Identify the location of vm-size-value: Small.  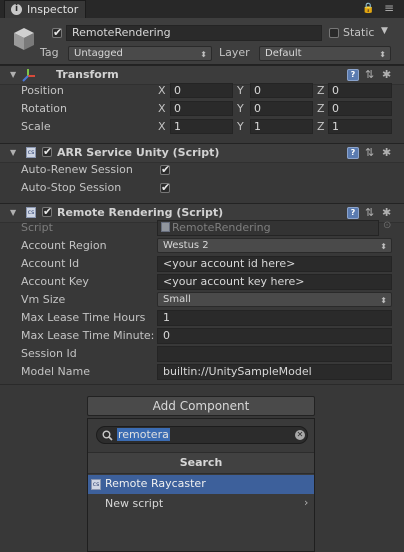
(177, 299).